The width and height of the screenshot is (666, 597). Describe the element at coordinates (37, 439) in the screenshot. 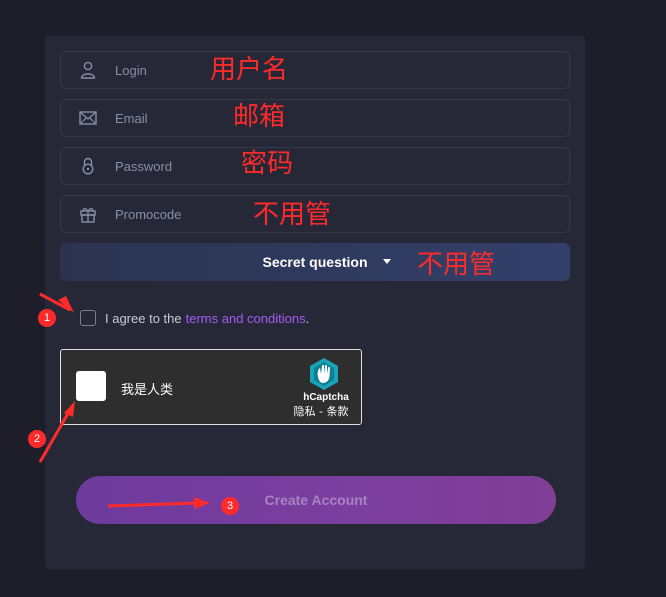

I see `annotation-badge-2: 2` at that location.